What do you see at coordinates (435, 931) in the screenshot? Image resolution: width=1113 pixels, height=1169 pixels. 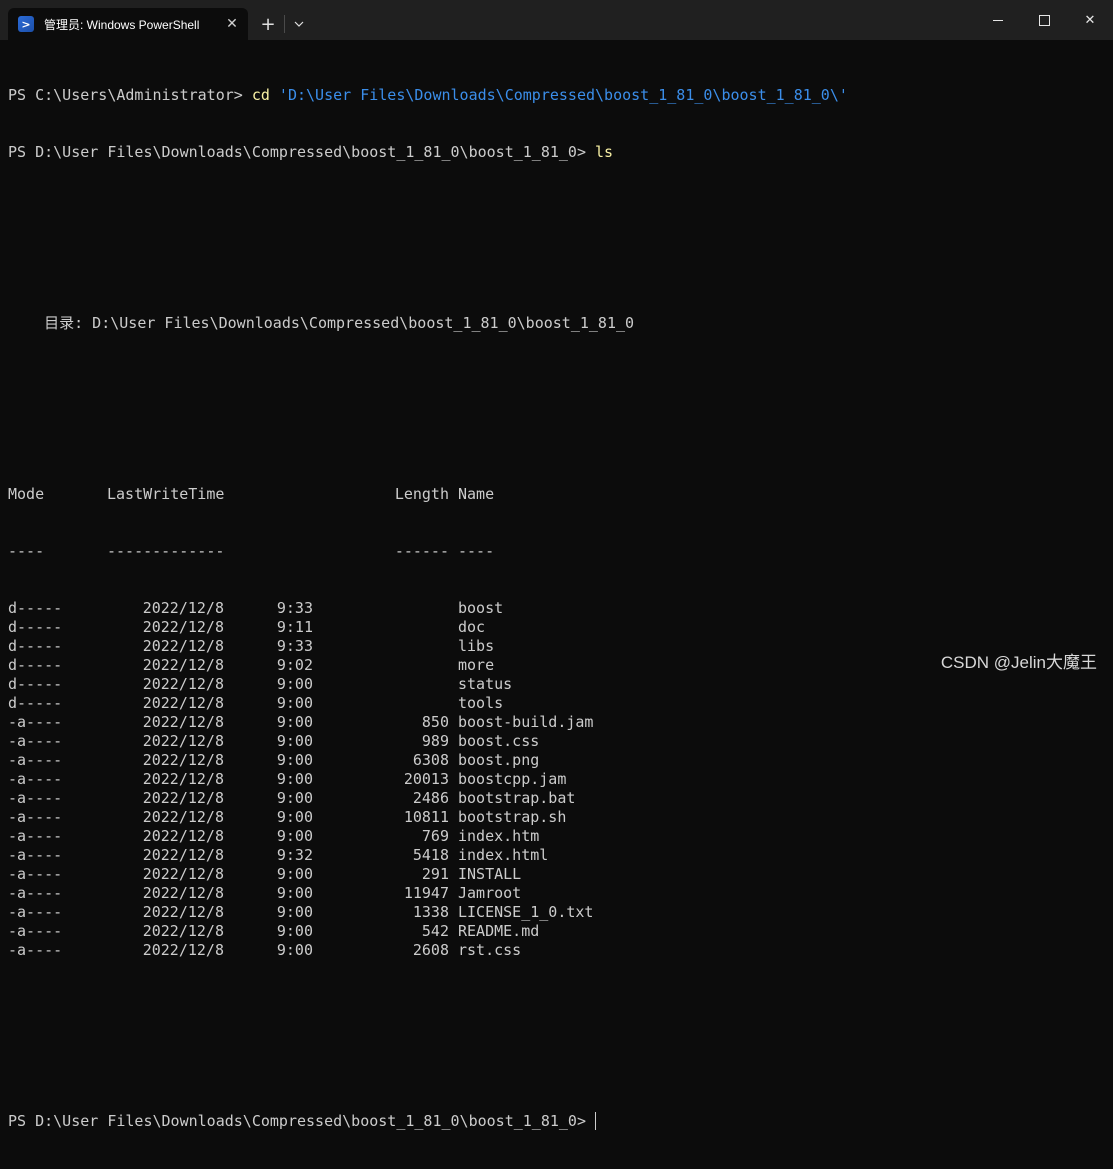 I see `file-length: 542` at bounding box center [435, 931].